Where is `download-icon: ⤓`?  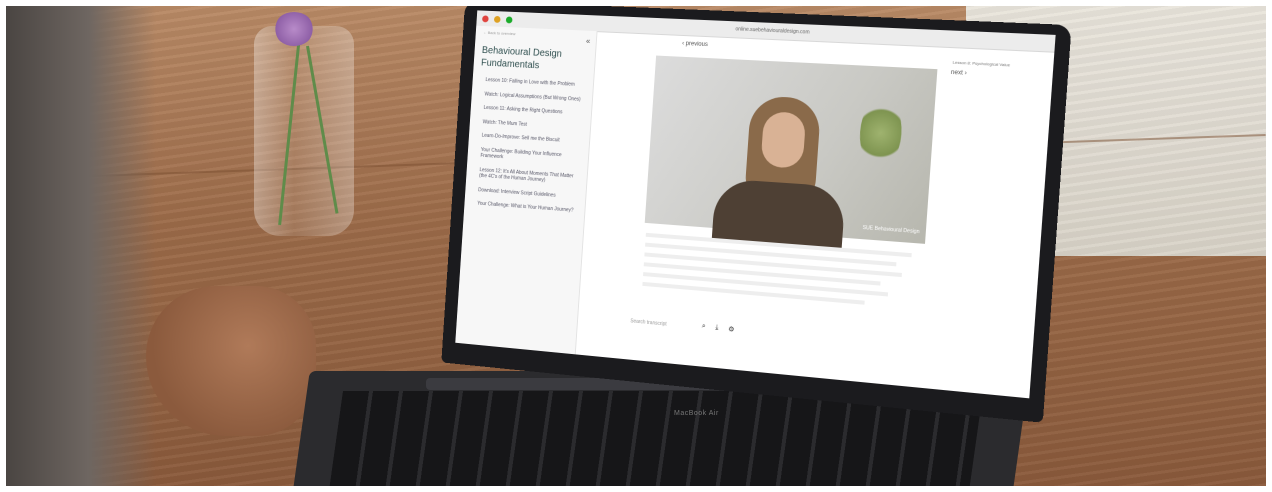
download-icon: ⤓ is located at coordinates (717, 328).